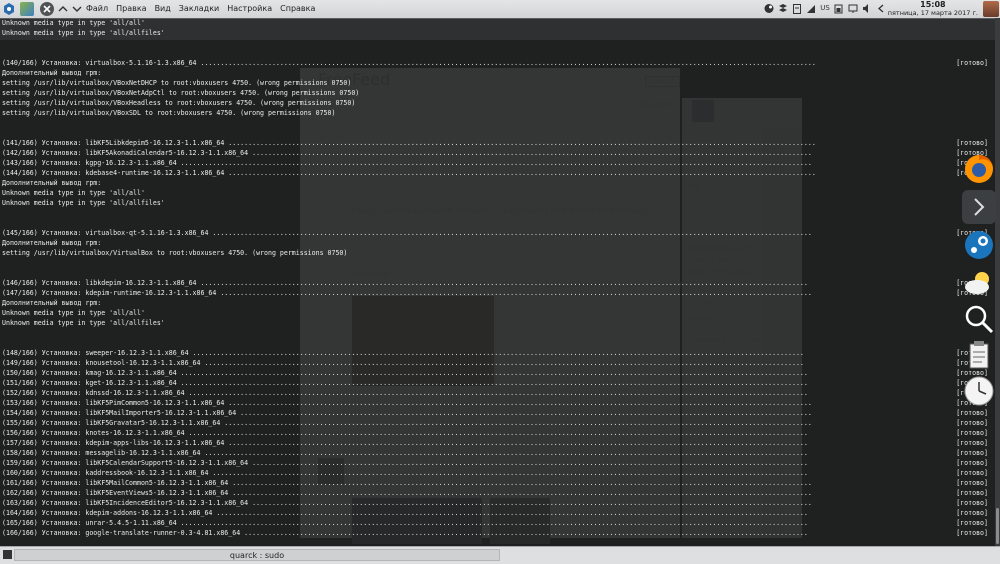 Image resolution: width=1000 pixels, height=564 pixels. I want to click on firefox-icon, so click(979, 169).